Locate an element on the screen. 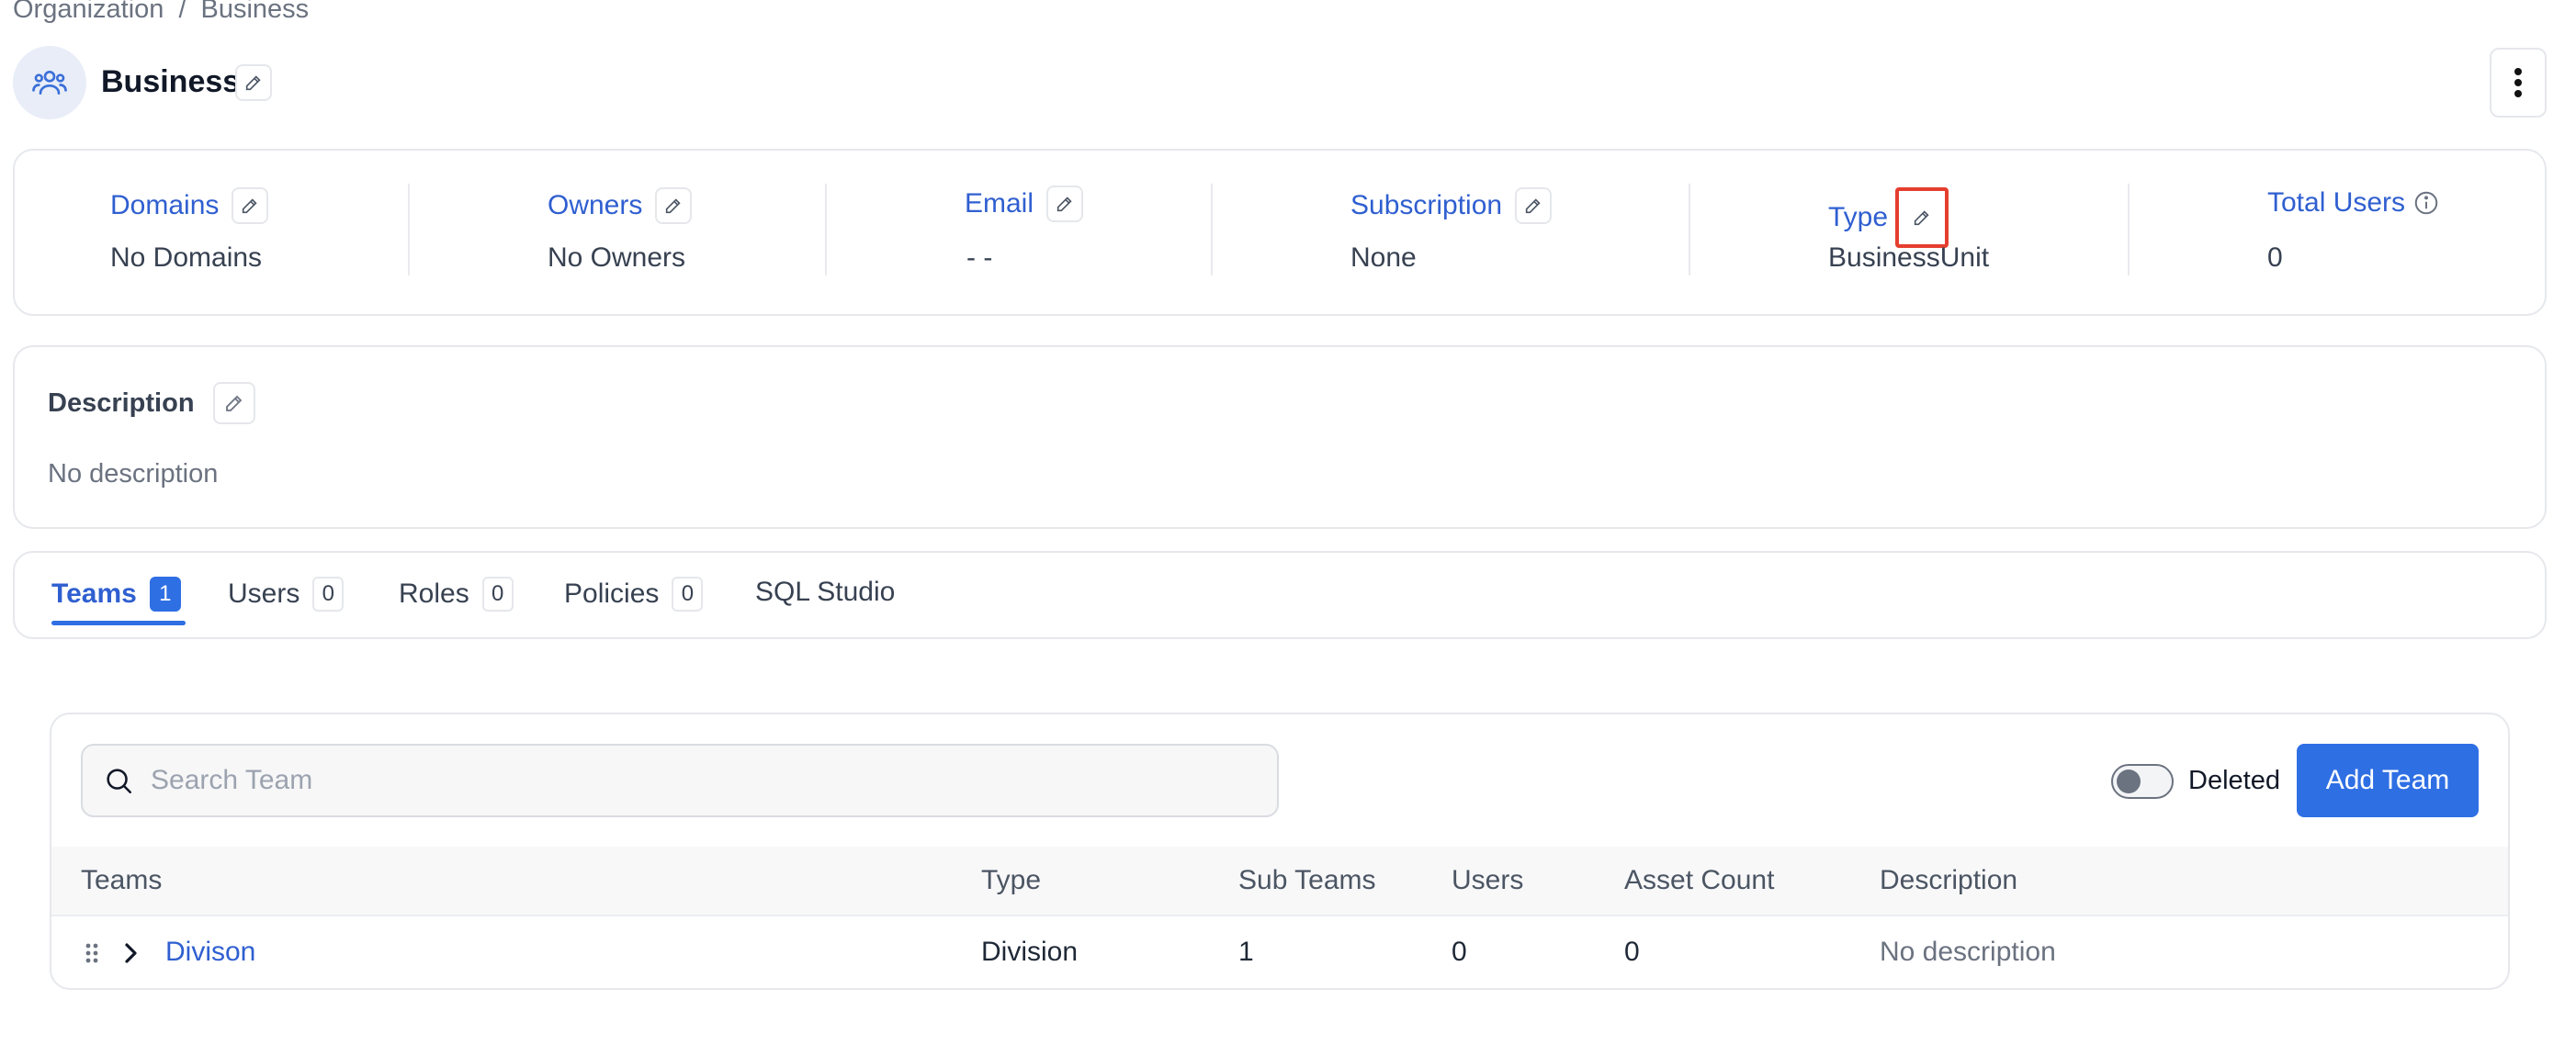 The width and height of the screenshot is (2576, 1056). tab-roles: Roles 0 is located at coordinates (456, 594).